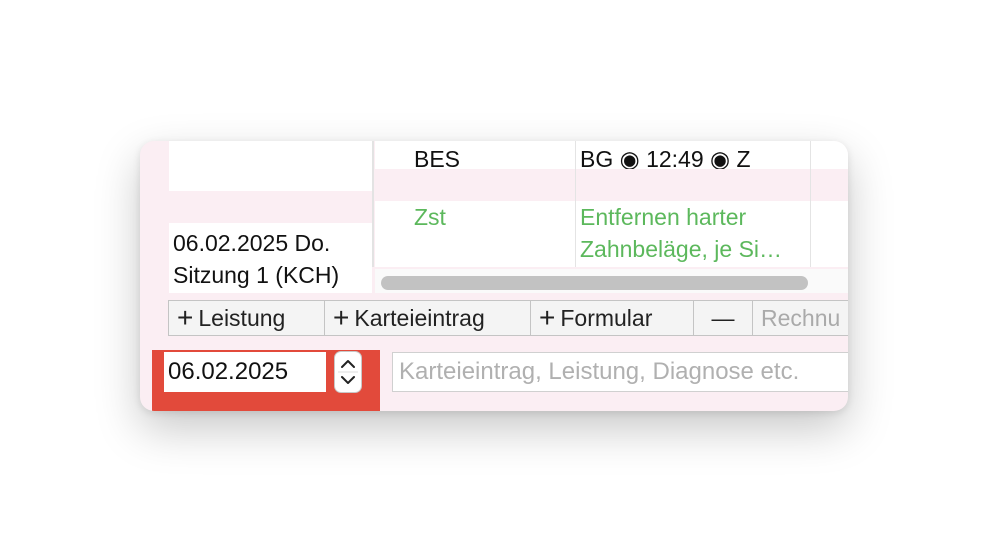 The height and width of the screenshot is (552, 988). What do you see at coordinates (256, 275) in the screenshot?
I see `session-name-label: Sitzung 1 (KCH)` at bounding box center [256, 275].